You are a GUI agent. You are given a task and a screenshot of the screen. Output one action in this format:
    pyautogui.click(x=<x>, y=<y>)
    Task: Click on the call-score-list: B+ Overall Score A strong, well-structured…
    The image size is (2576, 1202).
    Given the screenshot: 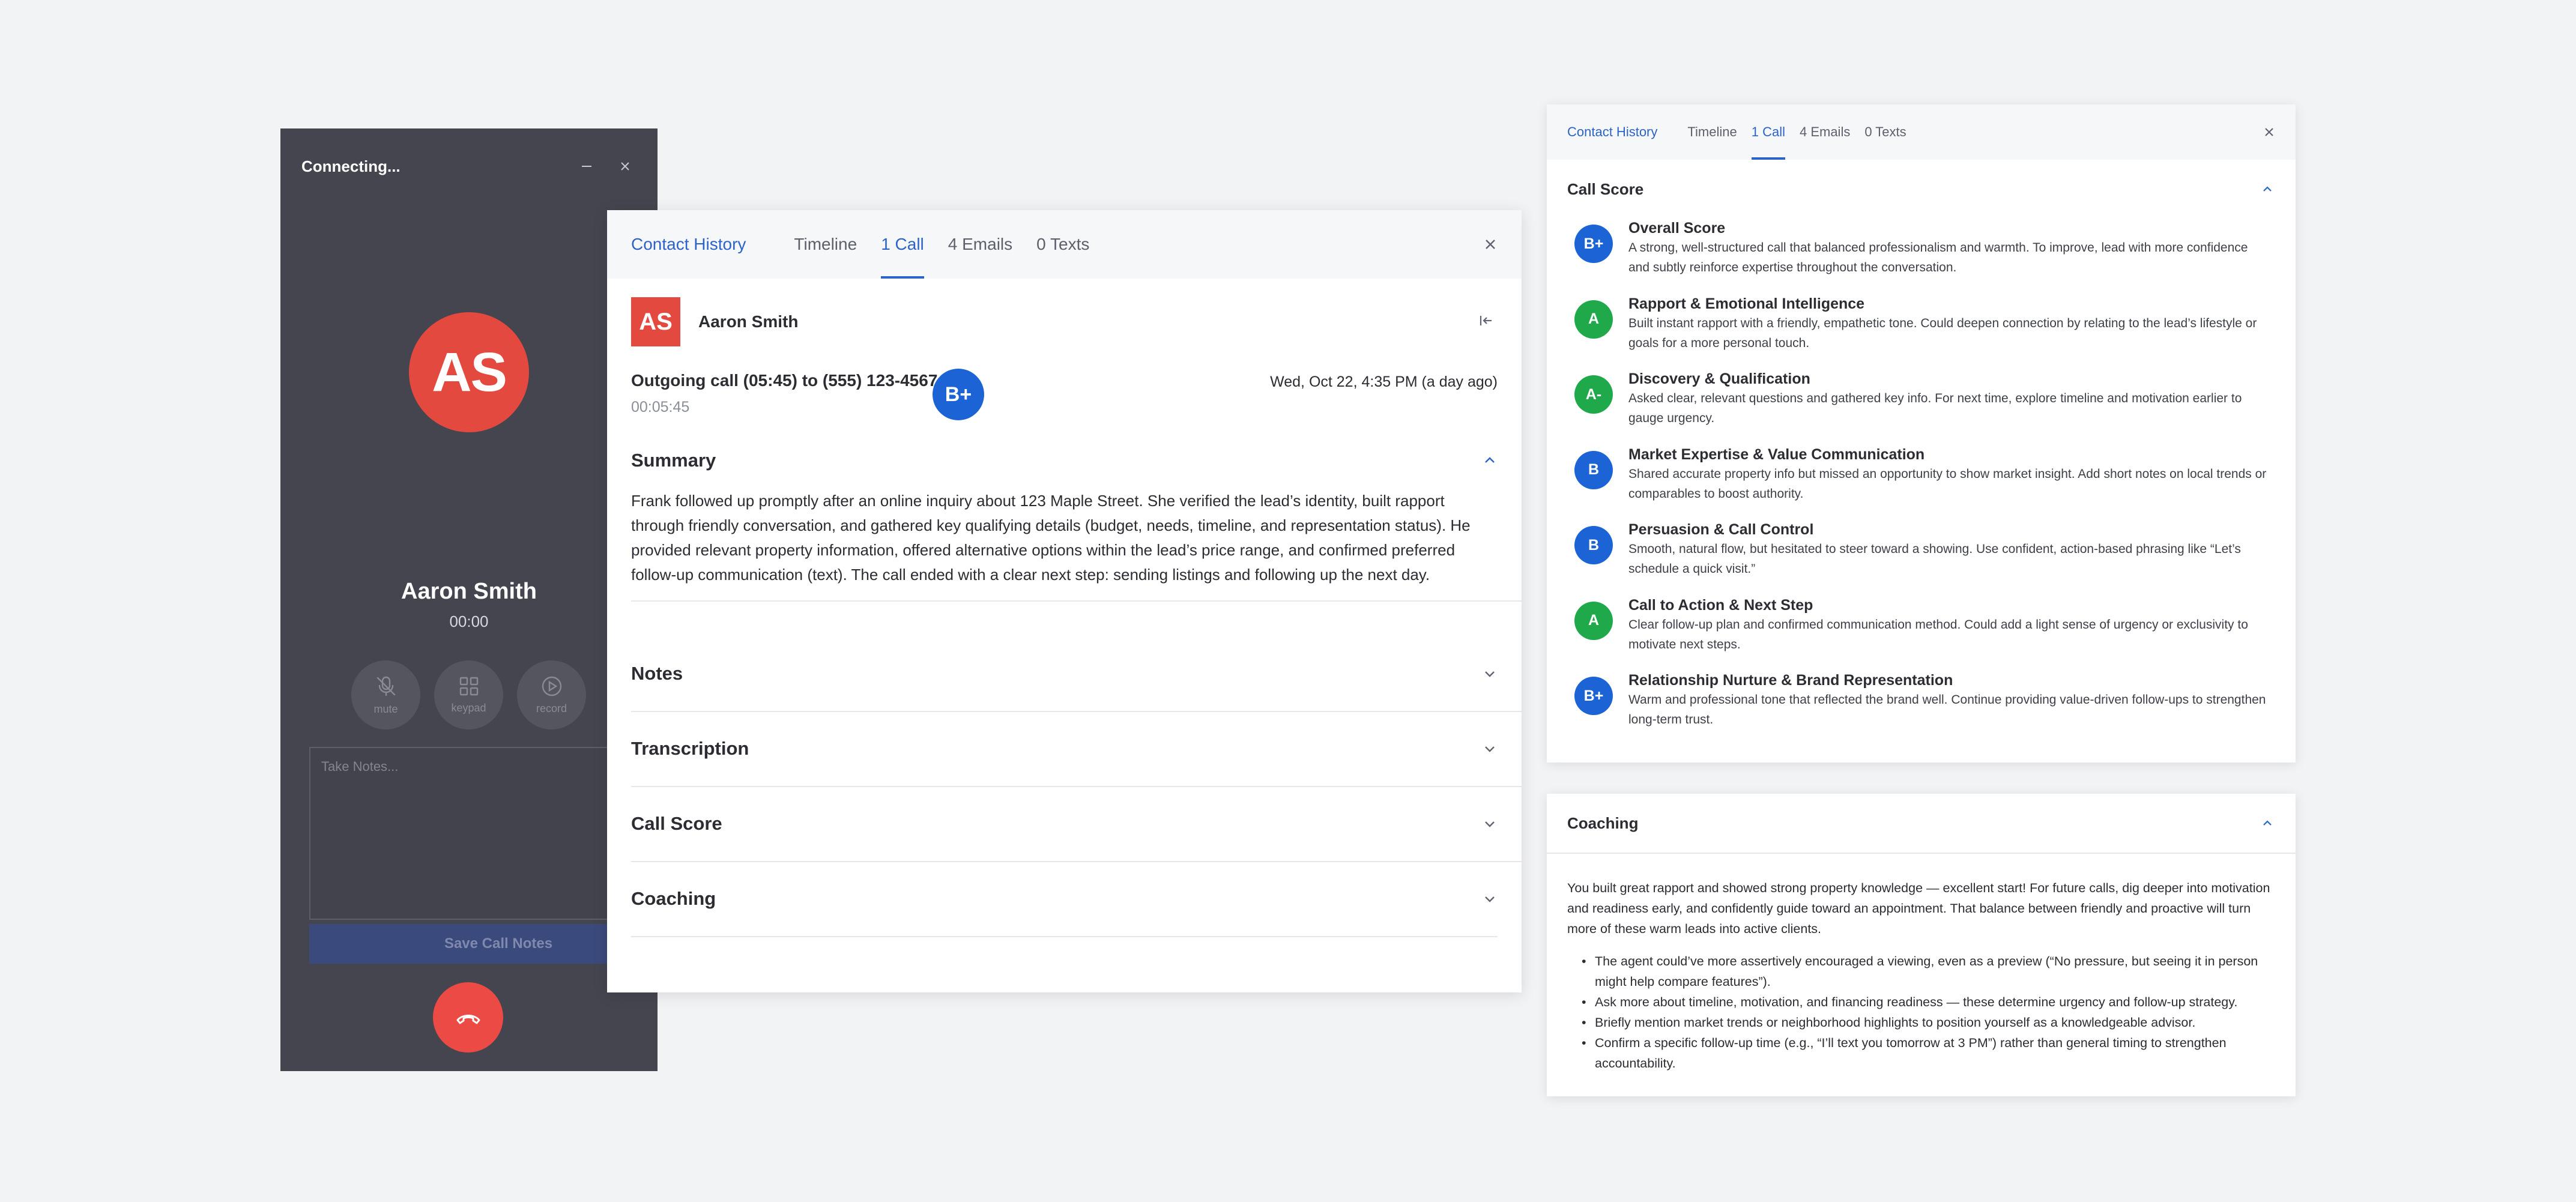 What is the action you would take?
    pyautogui.click(x=1922, y=483)
    